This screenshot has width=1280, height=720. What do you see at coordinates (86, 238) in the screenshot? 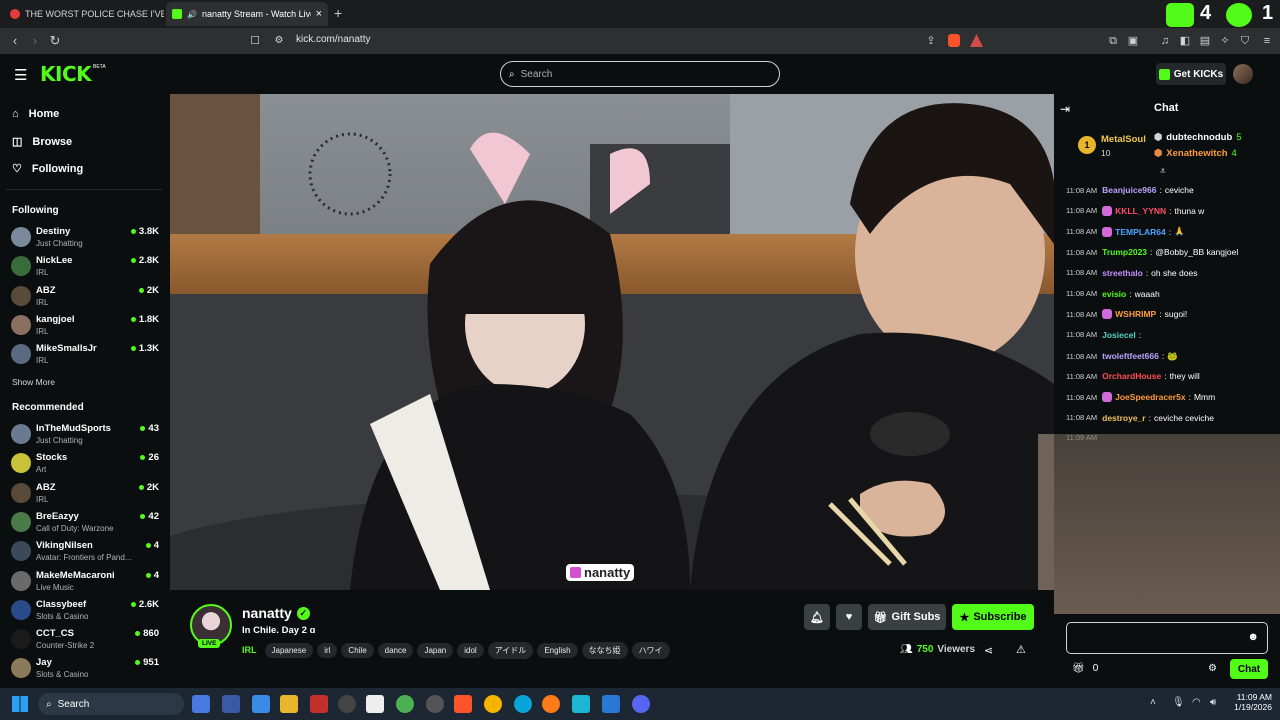
I see `sidebar-channel: Destiny Just Chatting 3.8K` at bounding box center [86, 238].